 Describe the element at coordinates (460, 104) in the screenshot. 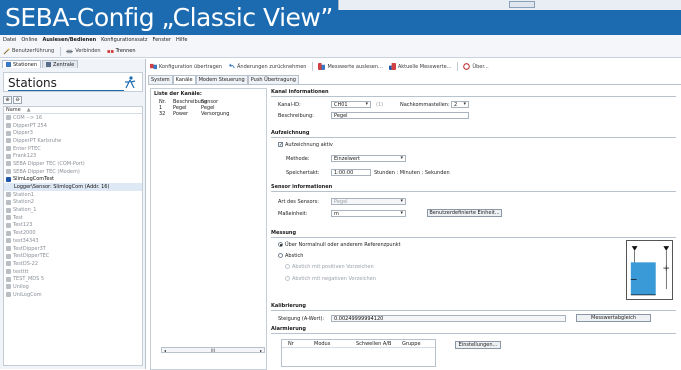

I see `decimals-select: 2` at that location.